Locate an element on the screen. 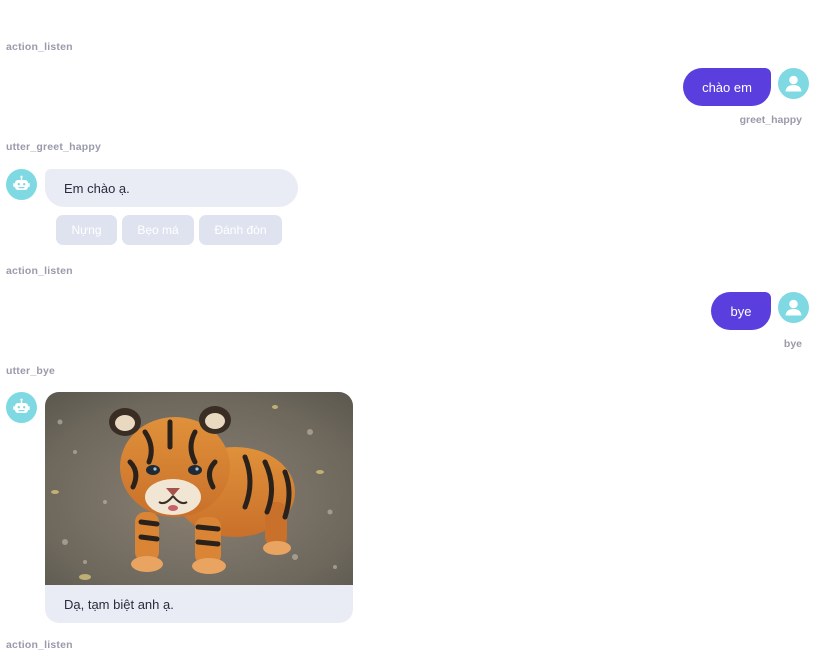  quick-reply-button: Nựng is located at coordinates (86, 230).